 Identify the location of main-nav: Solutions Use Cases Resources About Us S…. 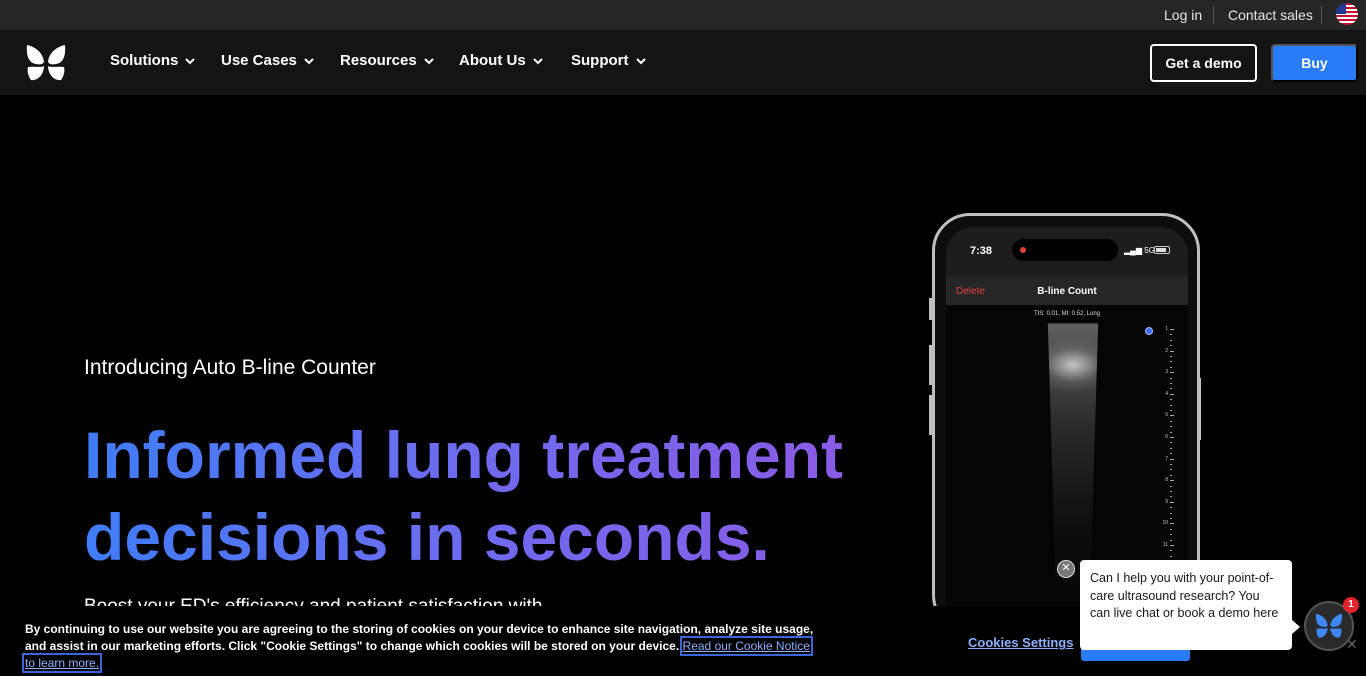
(683, 62).